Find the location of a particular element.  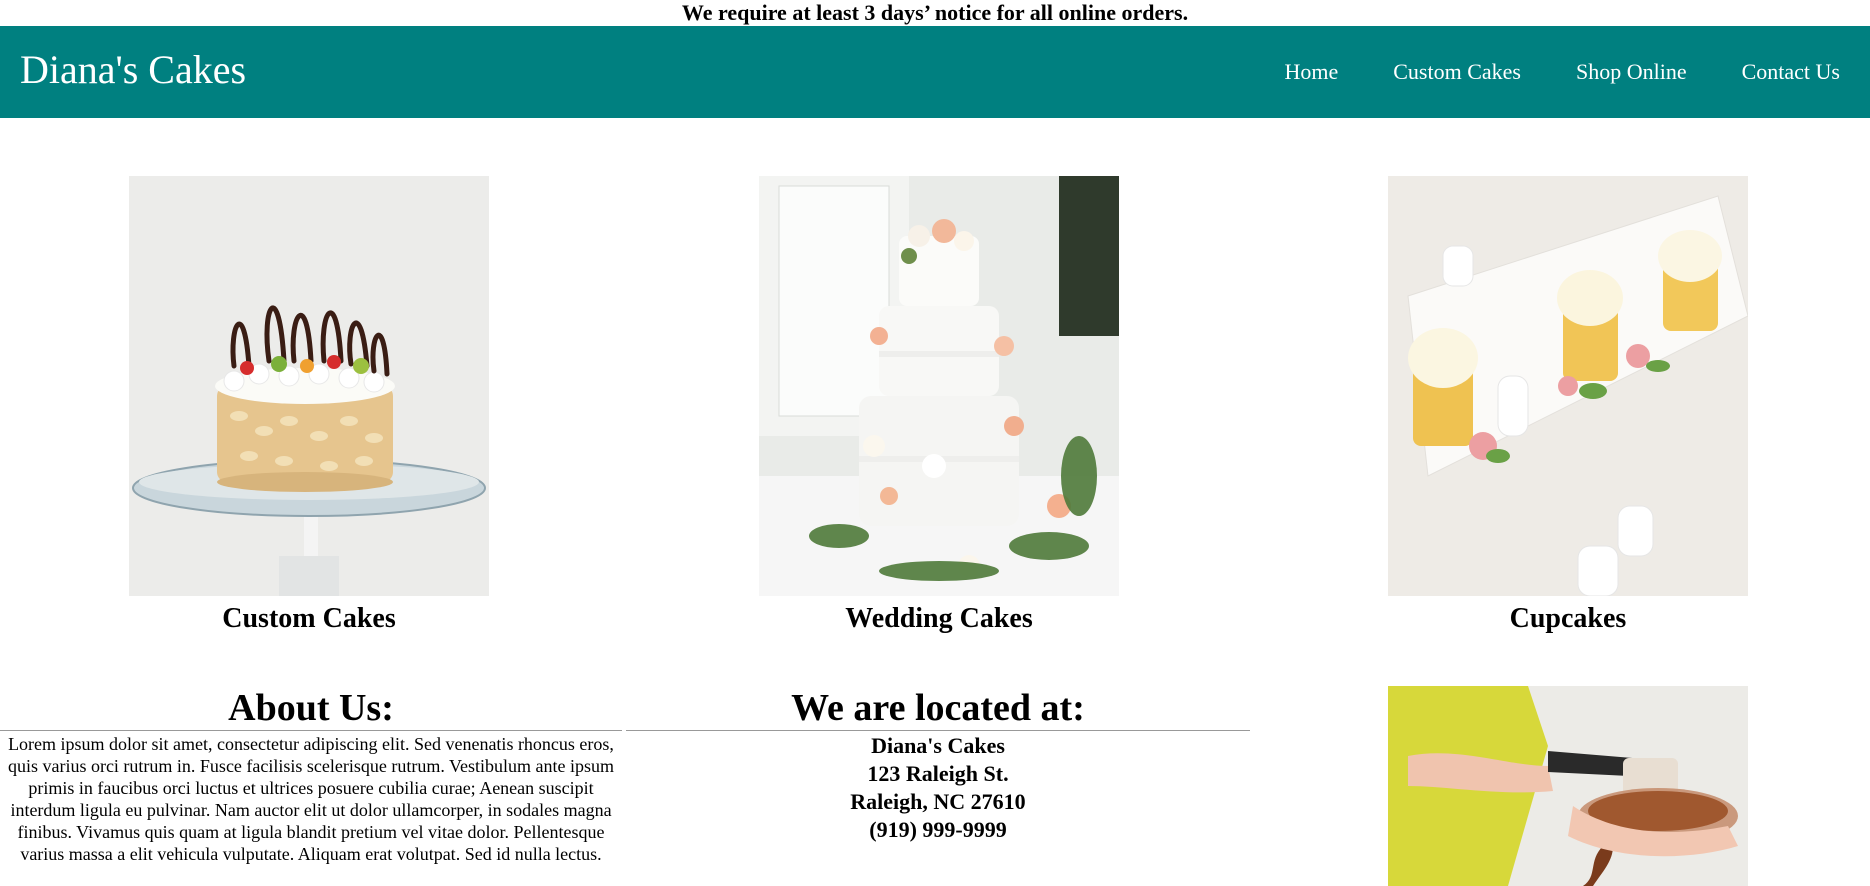

wedding-cake-photo is located at coordinates (939, 386).